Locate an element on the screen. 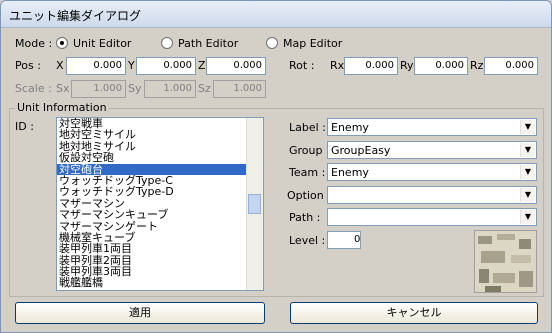 This screenshot has height=333, width=552. rot-y-input: 0.000 is located at coordinates (441, 66).